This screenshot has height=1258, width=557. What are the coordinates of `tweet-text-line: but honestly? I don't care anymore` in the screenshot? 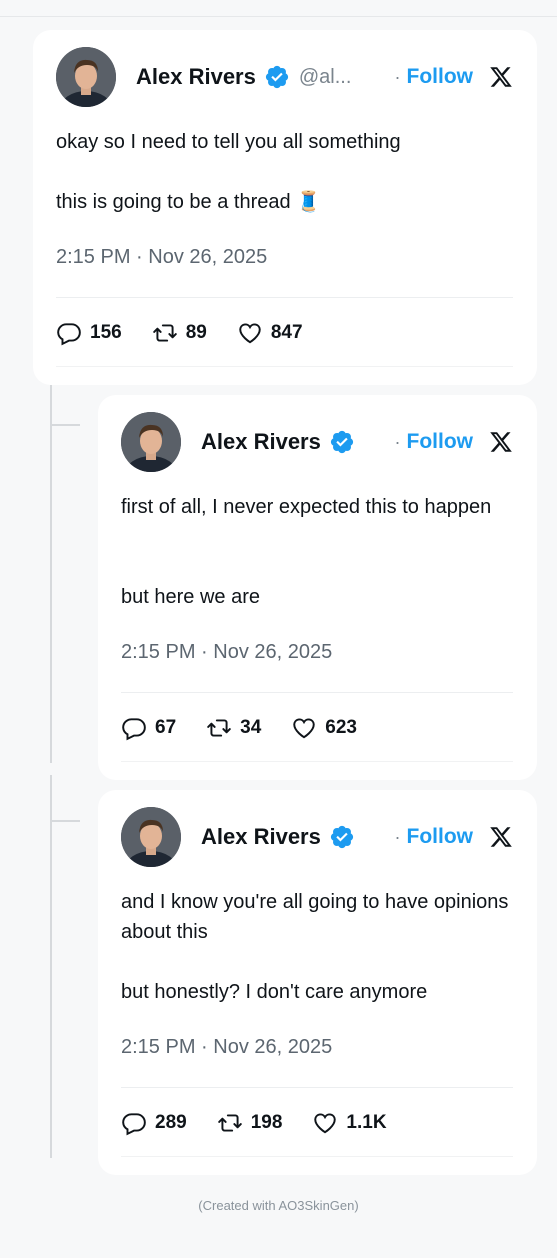 It's located at (274, 992).